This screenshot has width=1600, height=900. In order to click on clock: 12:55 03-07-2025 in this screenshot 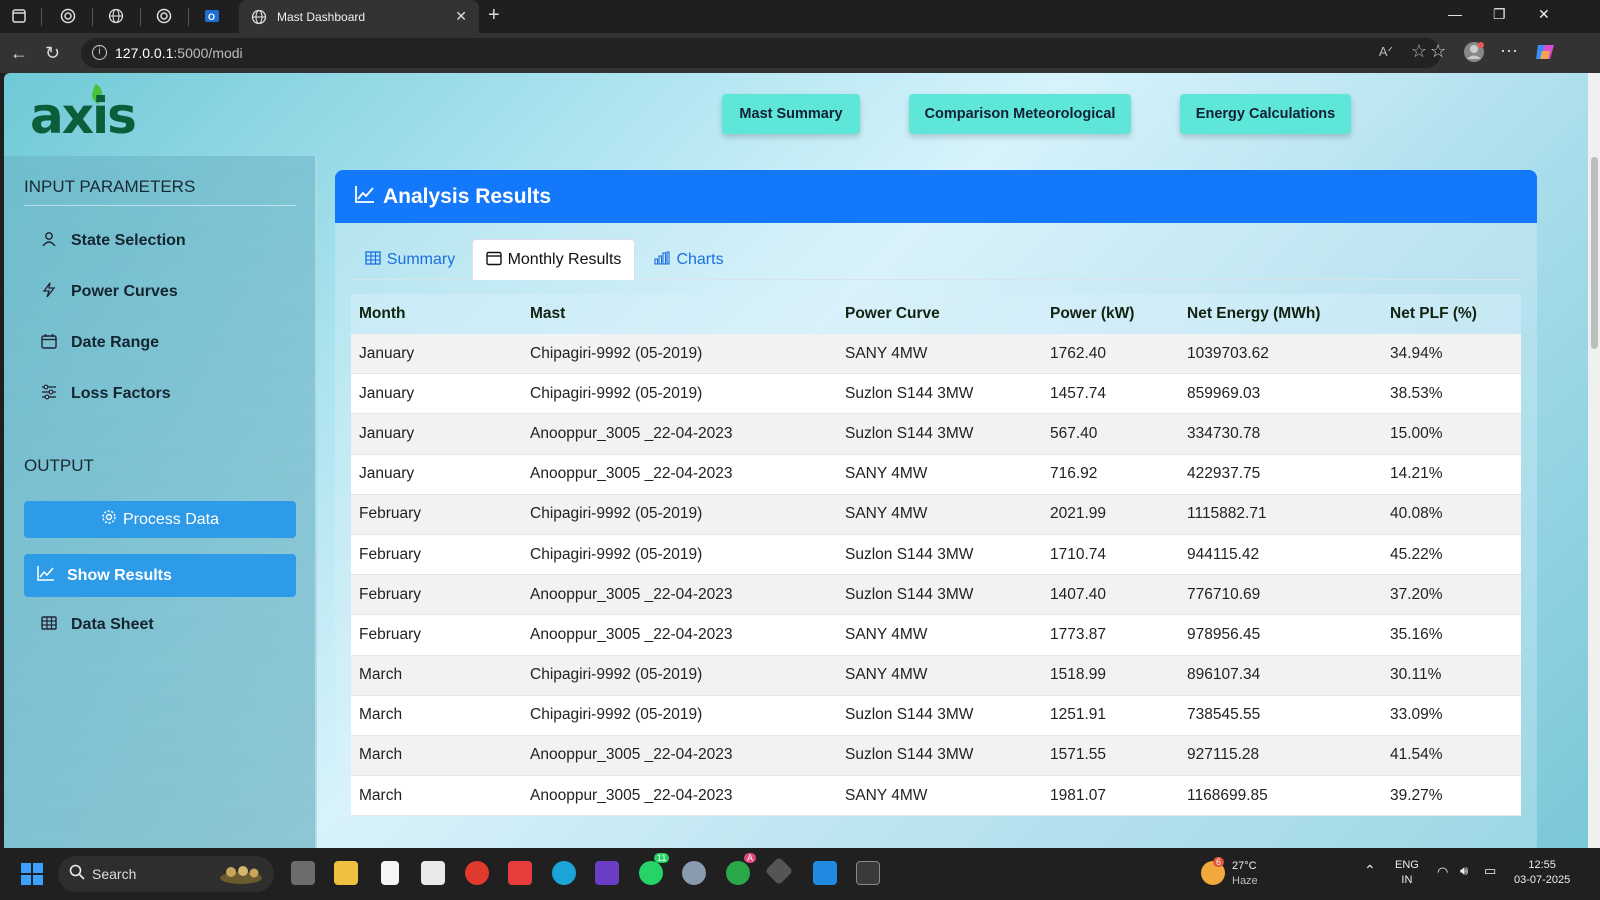, I will do `click(1542, 873)`.